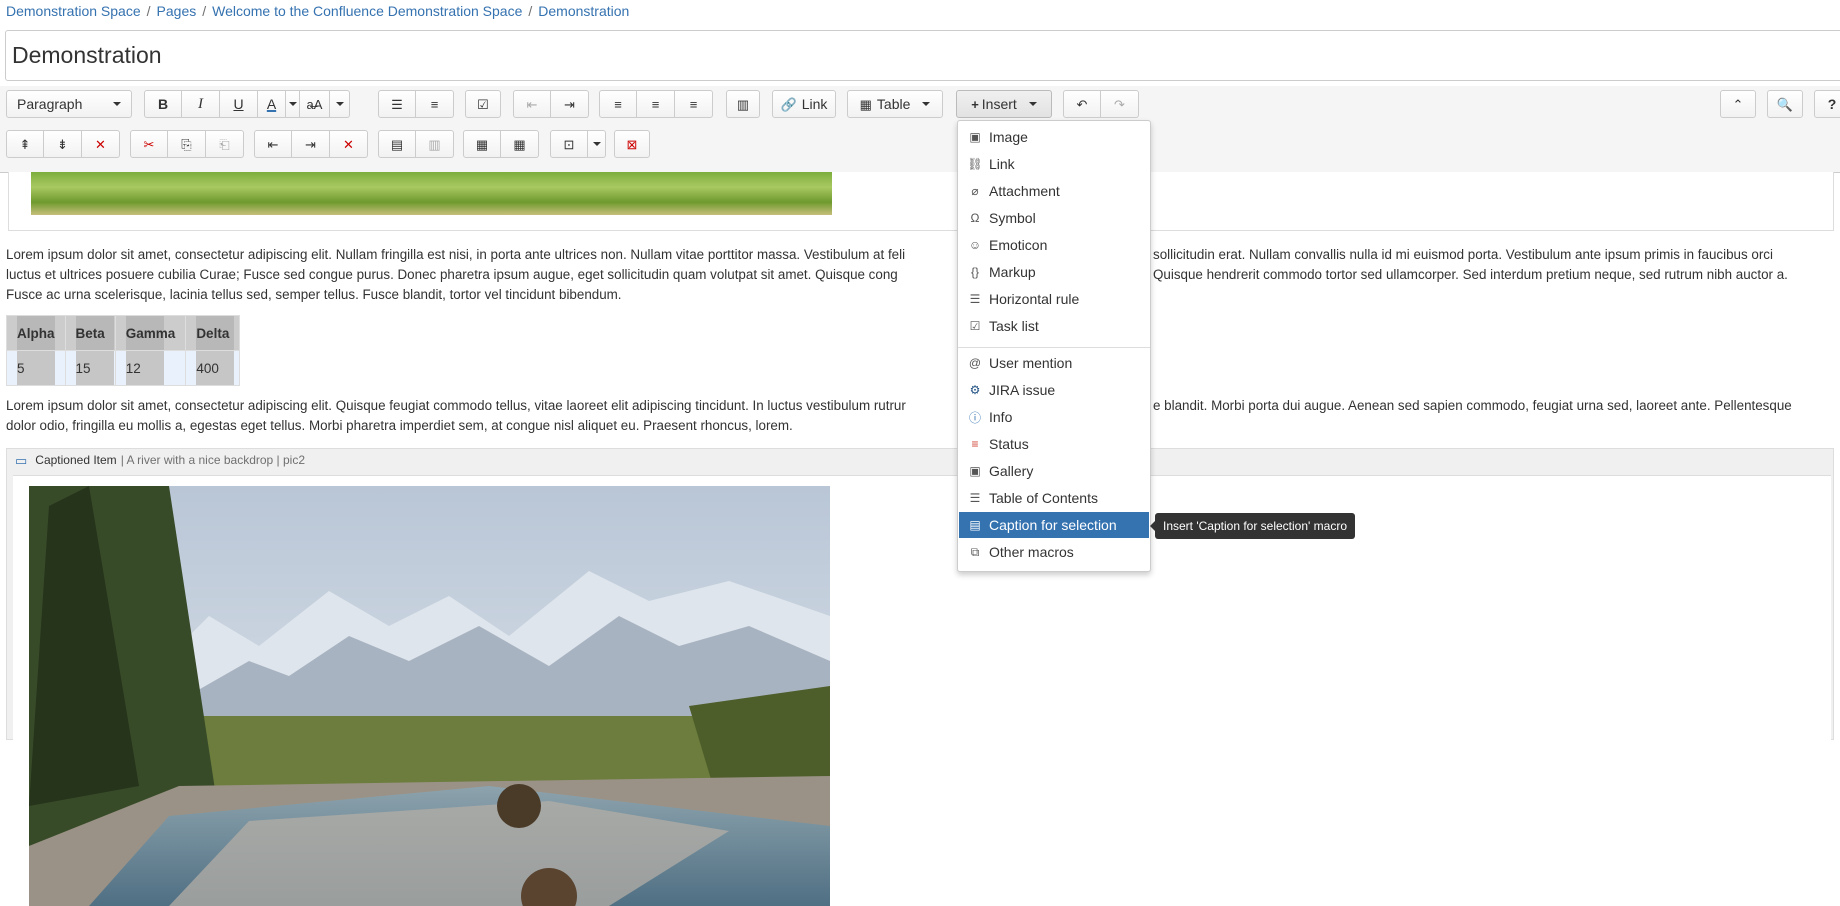 The width and height of the screenshot is (1840, 906). I want to click on menu-item-horizontal-rule: ☰ Horizontal rule, so click(1054, 299).